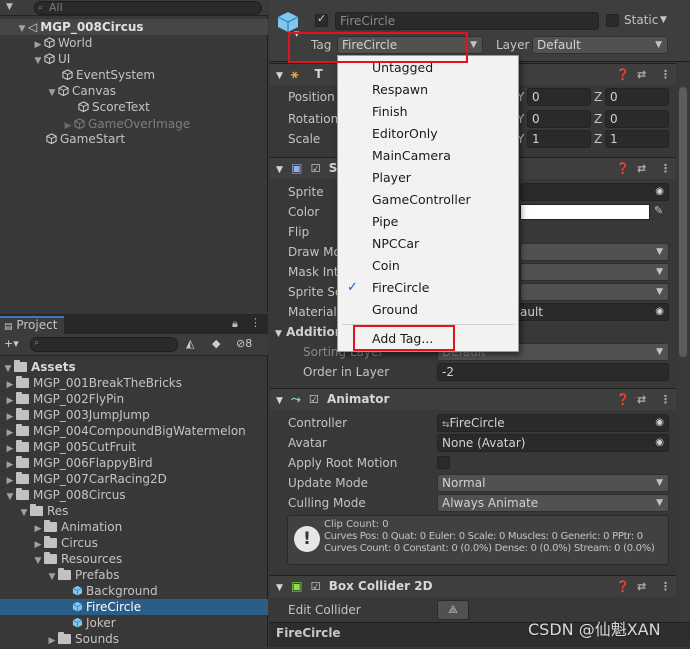  What do you see at coordinates (65, 495) in the screenshot?
I see `folder-item: ▼ MGP_008Circus` at bounding box center [65, 495].